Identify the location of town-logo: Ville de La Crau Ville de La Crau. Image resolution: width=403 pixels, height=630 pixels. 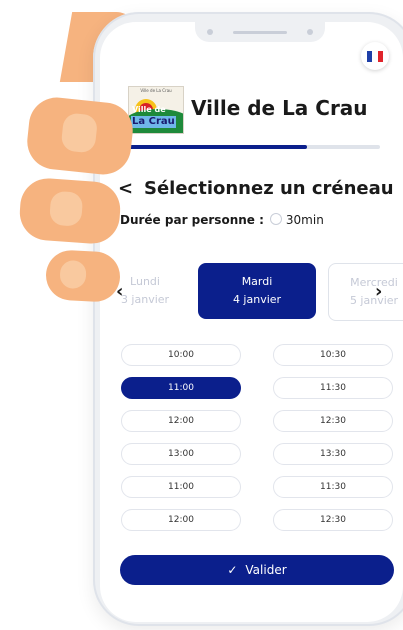
(156, 110).